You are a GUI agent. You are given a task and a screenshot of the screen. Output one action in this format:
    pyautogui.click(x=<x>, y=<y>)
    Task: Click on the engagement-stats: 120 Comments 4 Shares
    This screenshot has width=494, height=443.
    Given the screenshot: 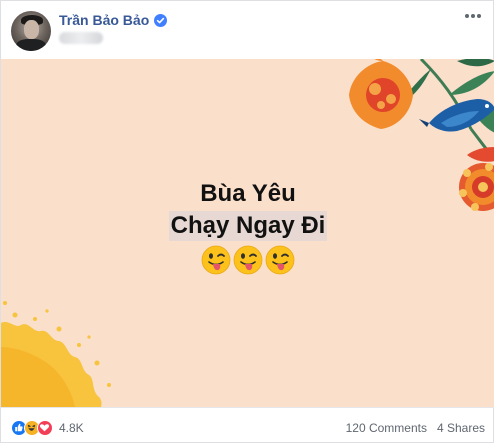 What is the action you would take?
    pyautogui.click(x=415, y=428)
    